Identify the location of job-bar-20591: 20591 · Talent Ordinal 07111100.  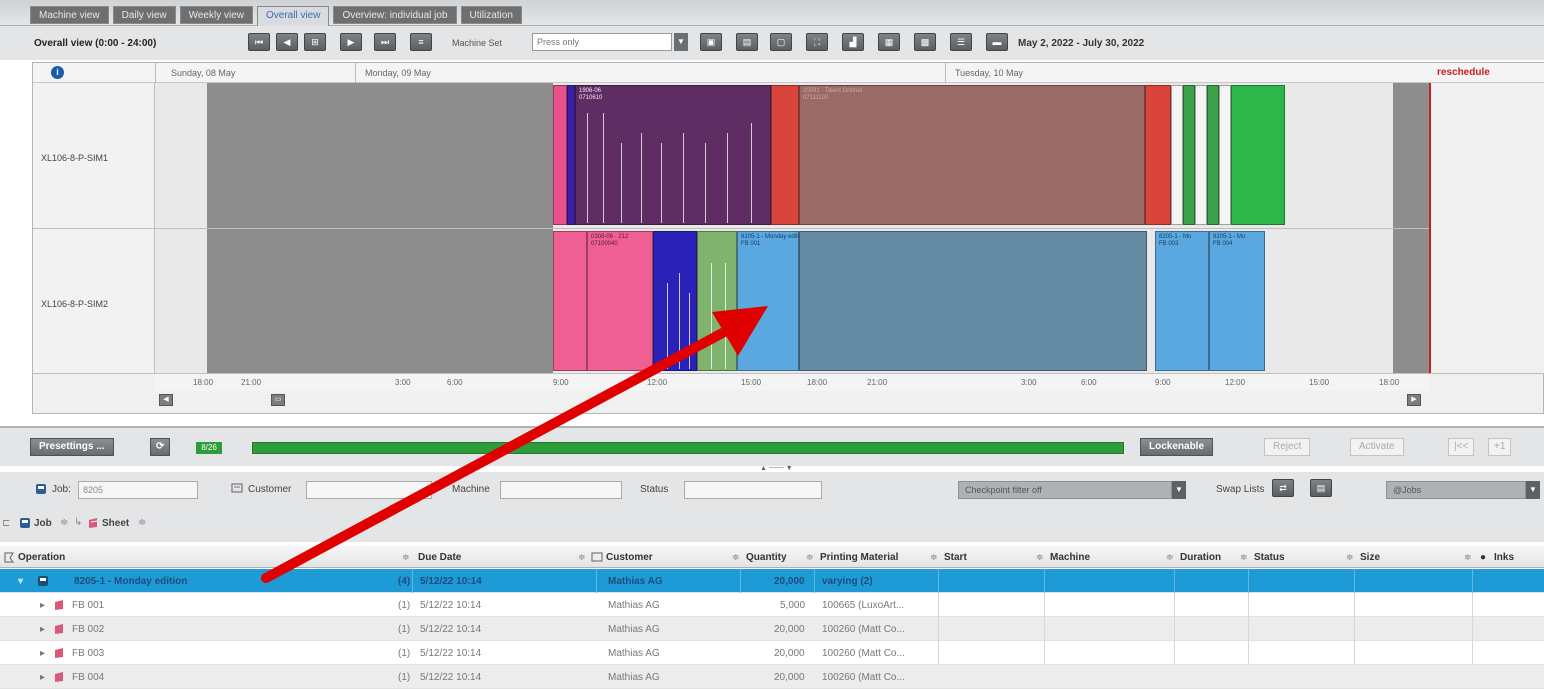
(972, 155).